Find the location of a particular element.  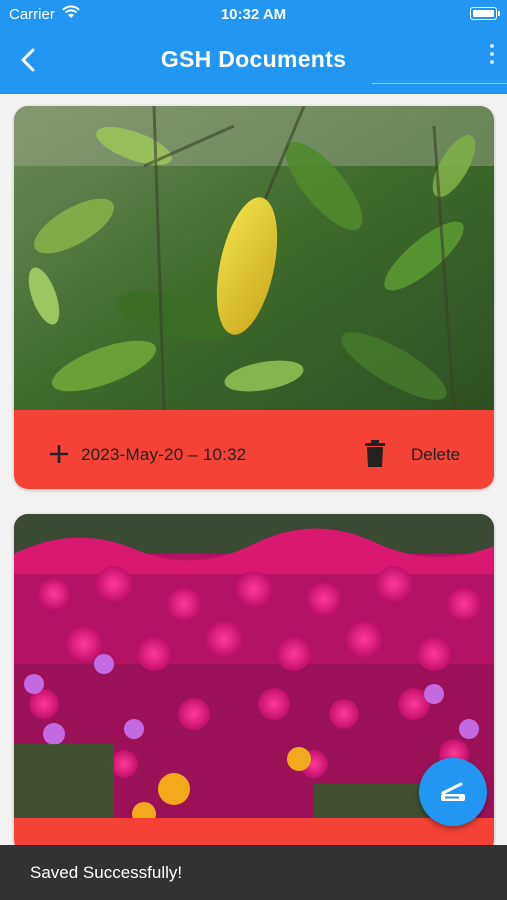

status-time: 10:32 AM is located at coordinates (253, 14).